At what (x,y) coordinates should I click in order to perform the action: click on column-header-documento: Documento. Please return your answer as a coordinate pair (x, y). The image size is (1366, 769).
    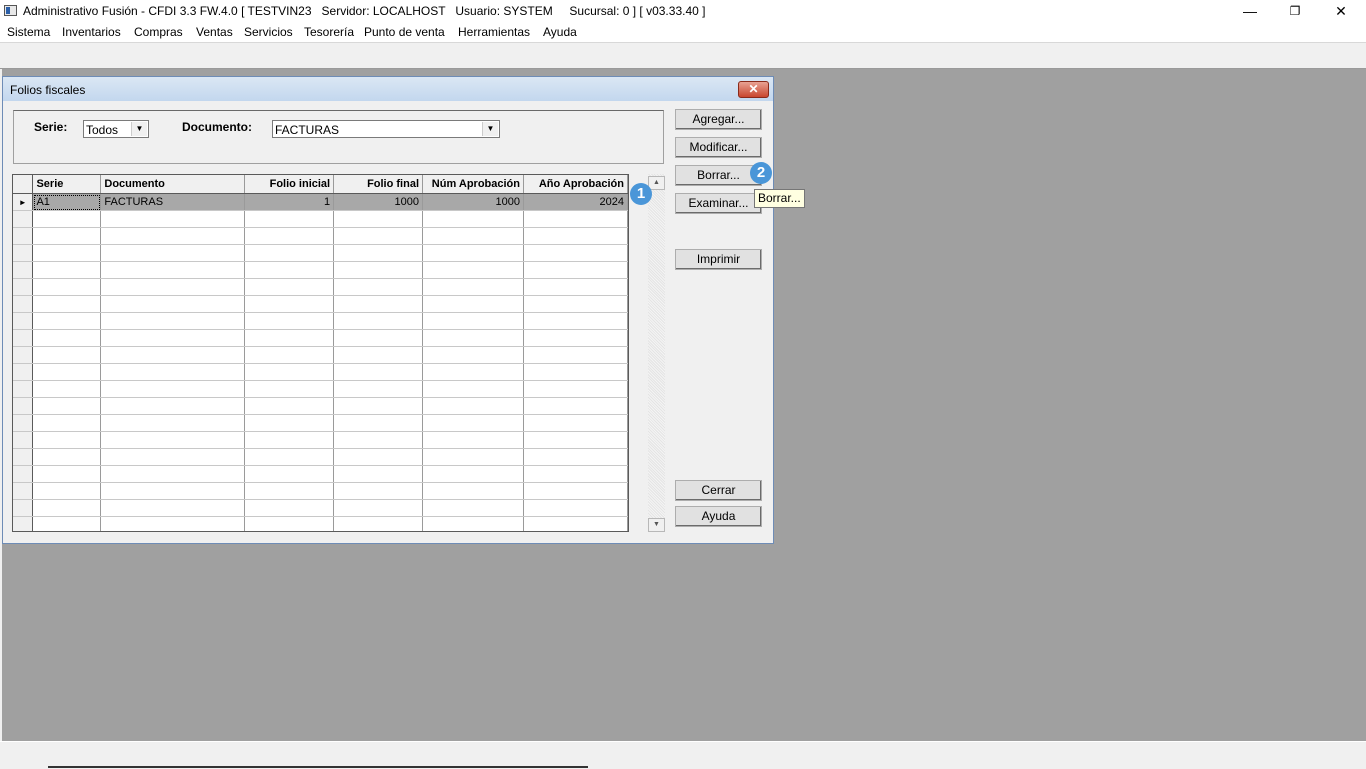
    Looking at the image, I should click on (173, 184).